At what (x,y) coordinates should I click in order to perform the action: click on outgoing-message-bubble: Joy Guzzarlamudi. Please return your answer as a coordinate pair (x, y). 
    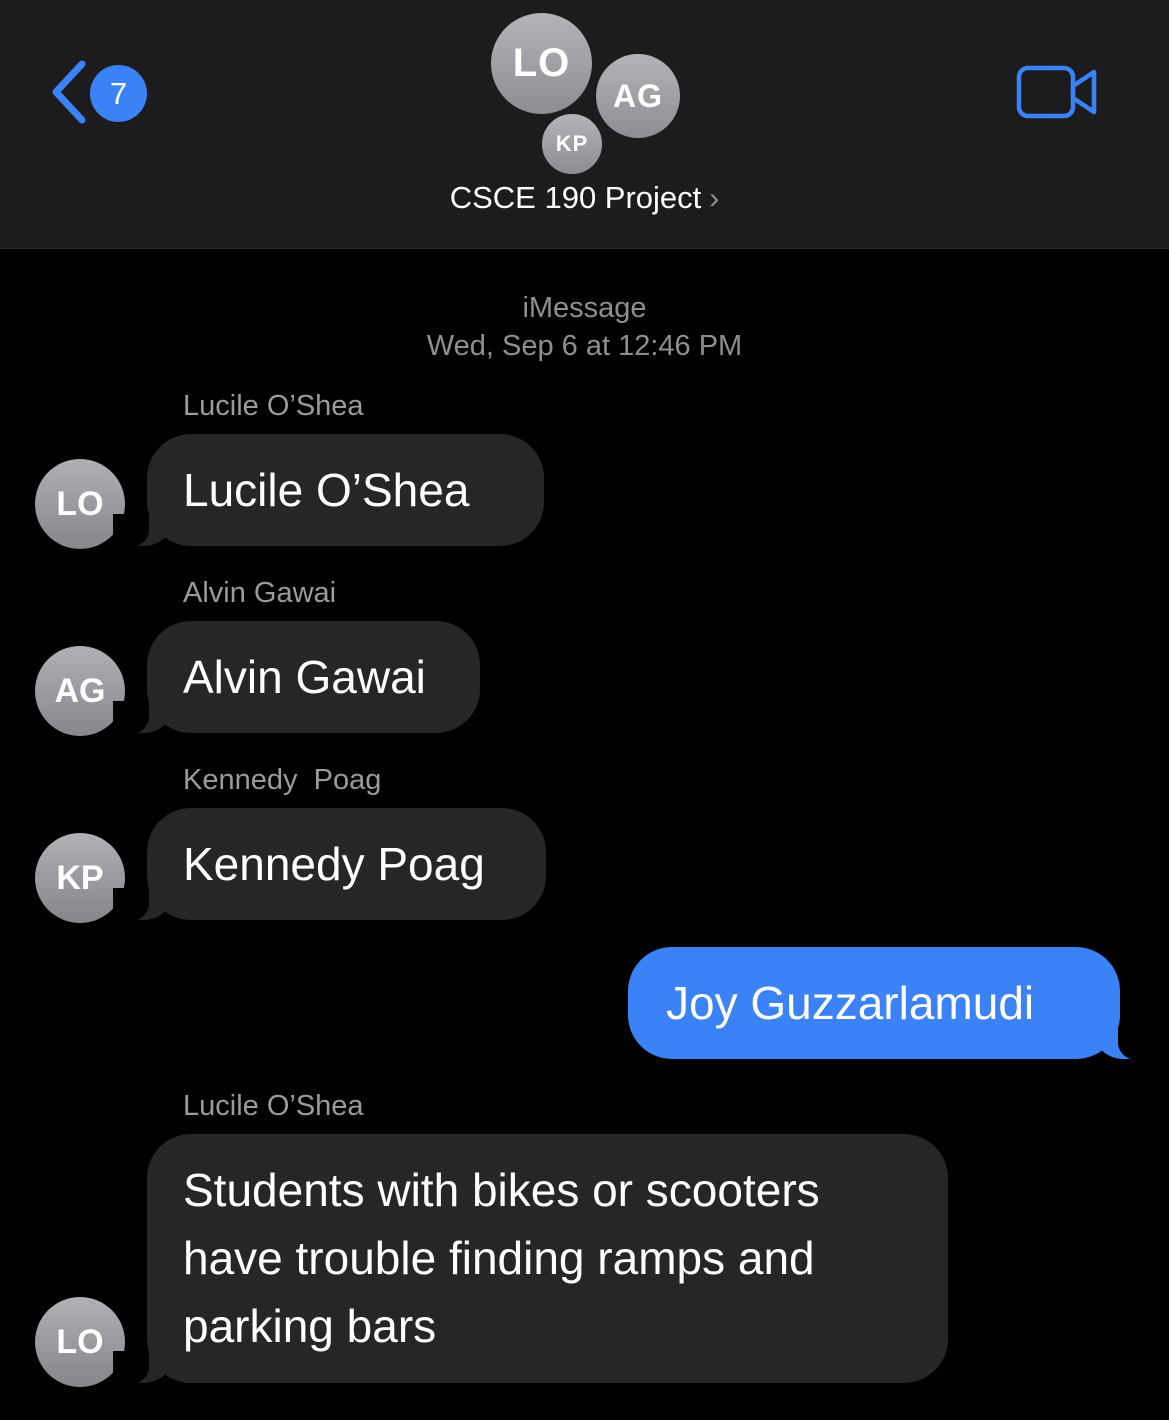
    Looking at the image, I should click on (891, 1004).